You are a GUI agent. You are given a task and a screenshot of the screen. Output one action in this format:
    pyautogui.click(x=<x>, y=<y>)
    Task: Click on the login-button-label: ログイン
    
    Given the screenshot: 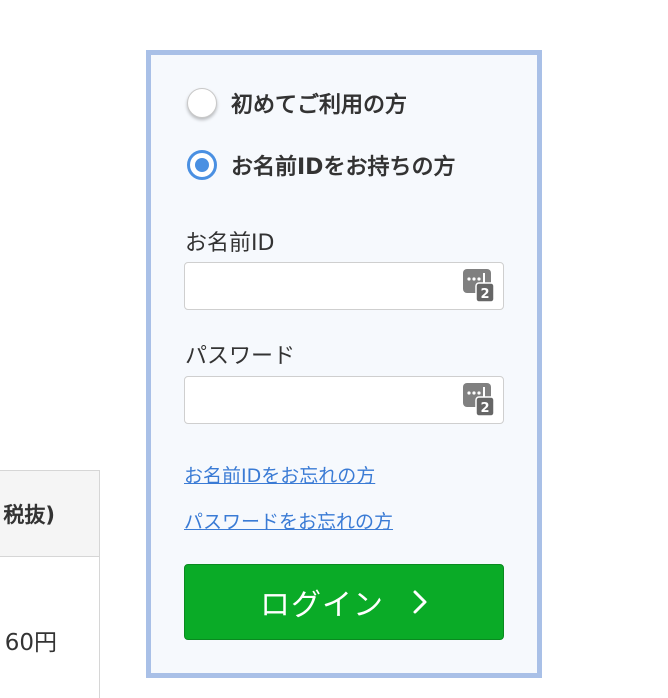 What is the action you would take?
    pyautogui.click(x=322, y=605)
    